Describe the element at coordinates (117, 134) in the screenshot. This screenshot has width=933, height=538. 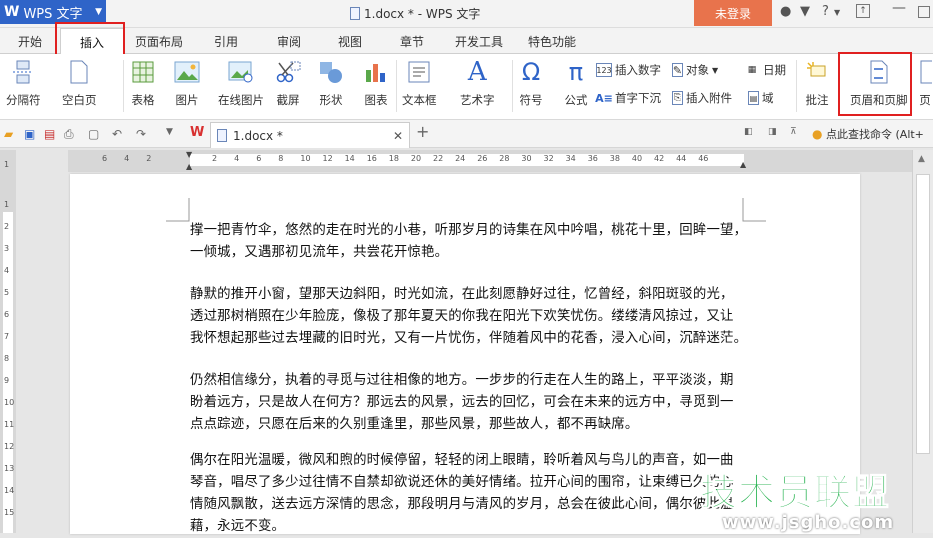
I see `undo-icon: ↶` at that location.